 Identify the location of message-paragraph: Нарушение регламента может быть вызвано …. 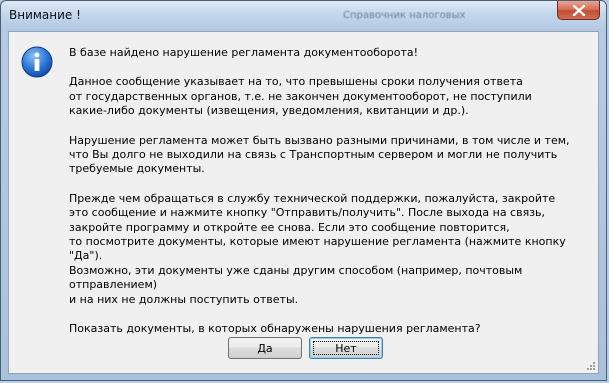
(319, 154).